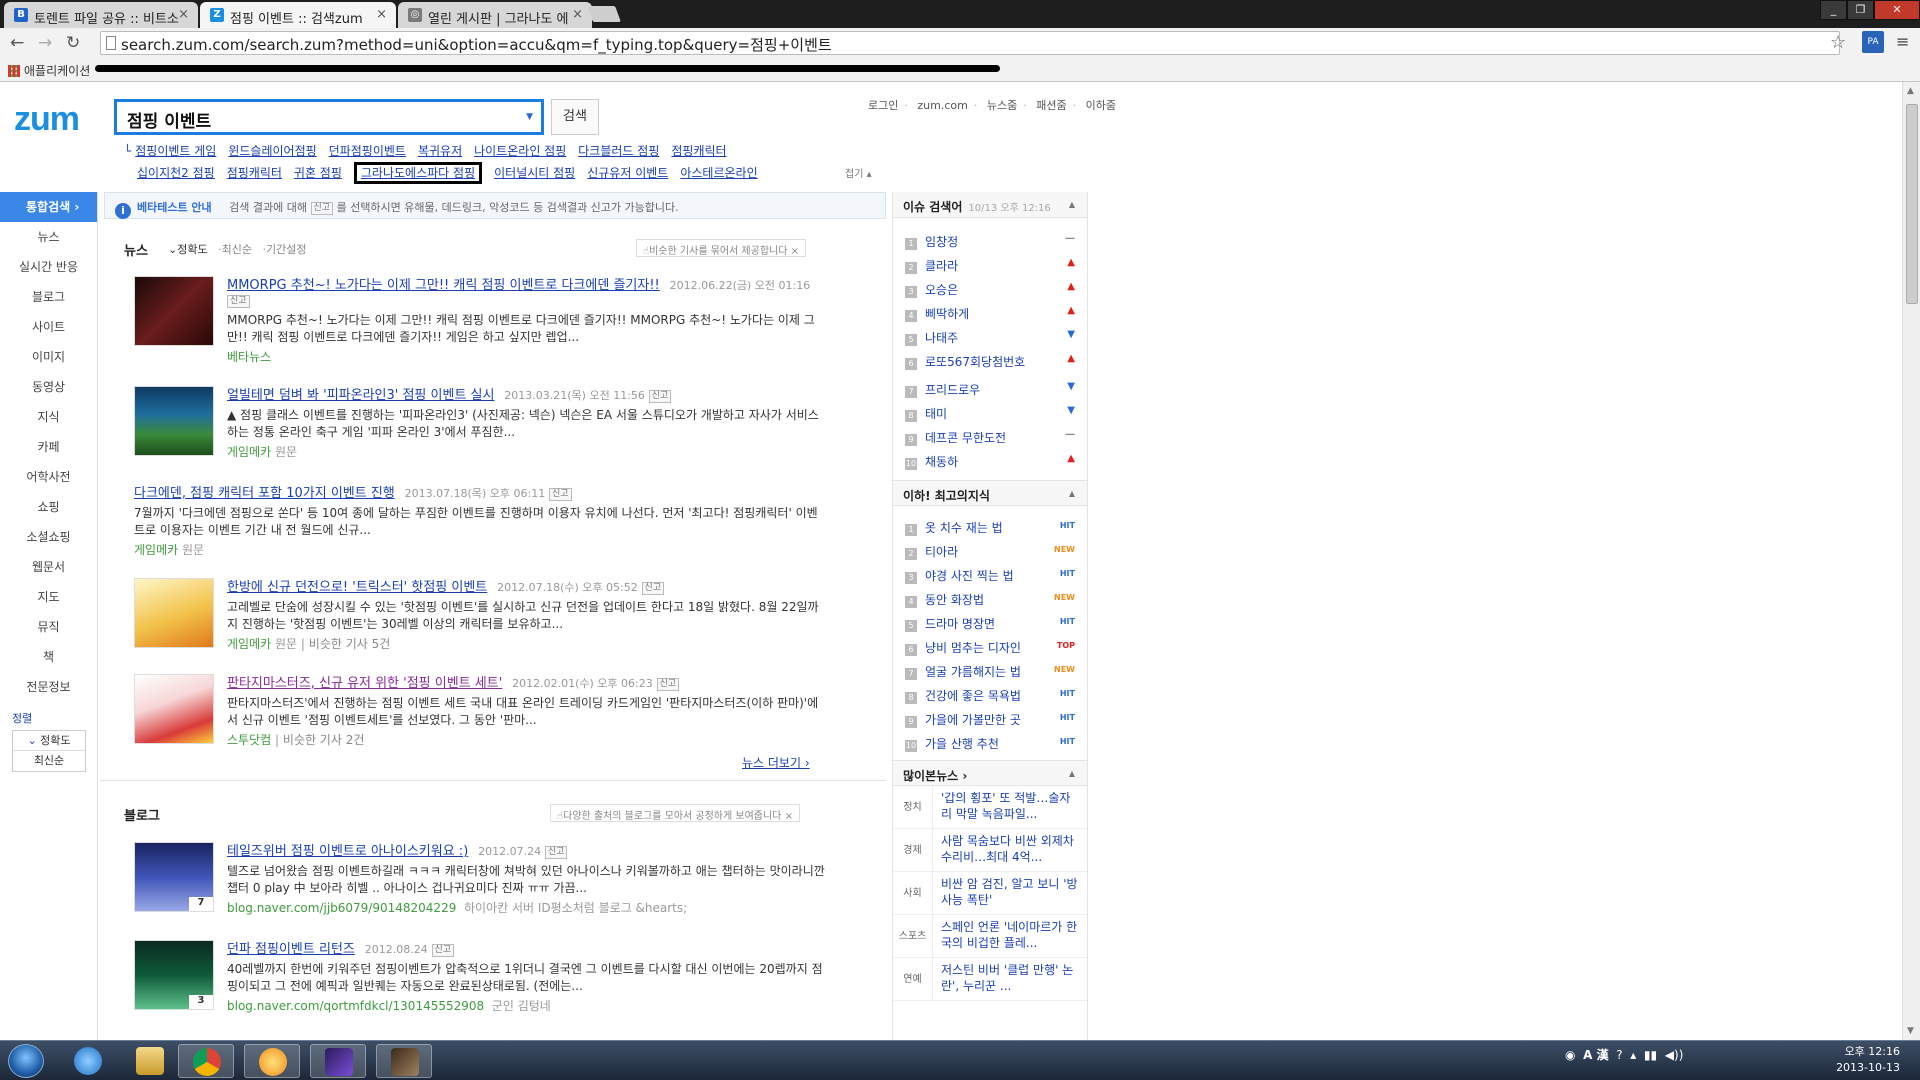  I want to click on related-link: 신규유저 이벤트, so click(627, 173).